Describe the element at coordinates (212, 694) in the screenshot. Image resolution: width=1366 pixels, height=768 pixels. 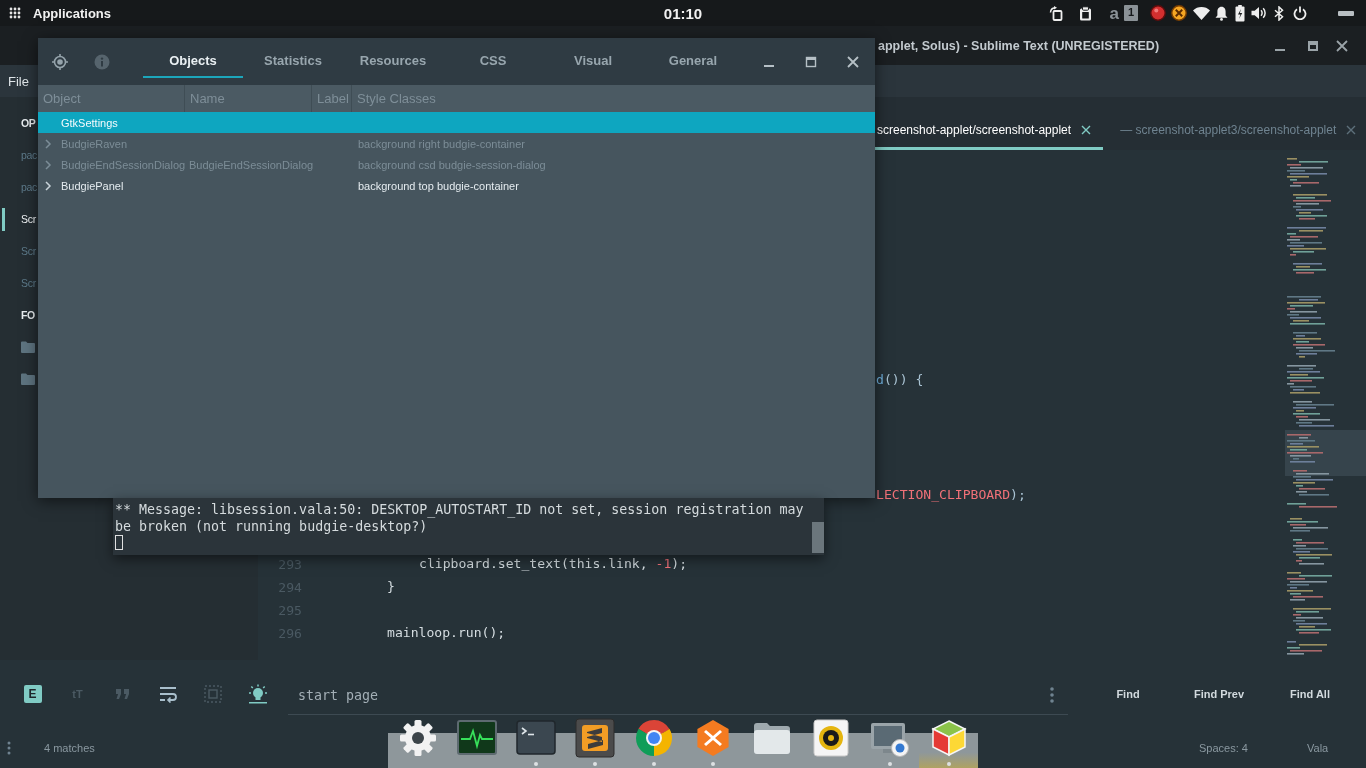
I see `dotted-square-icon` at that location.